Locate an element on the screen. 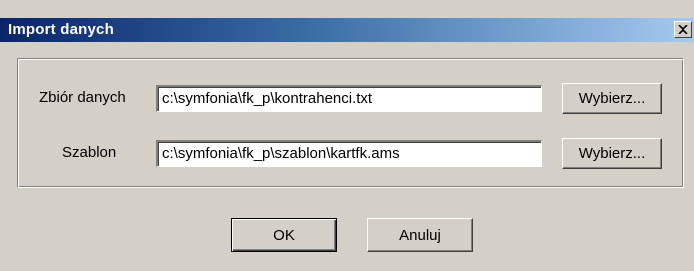  dataset-path-input: c:\symfonia\fk_p\kontrahenci.txt is located at coordinates (349, 98).